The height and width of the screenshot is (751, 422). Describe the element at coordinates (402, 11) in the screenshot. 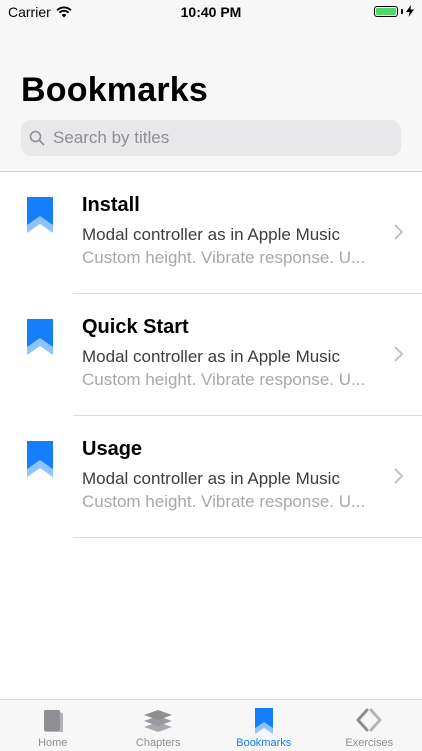

I see `battery-nub` at that location.